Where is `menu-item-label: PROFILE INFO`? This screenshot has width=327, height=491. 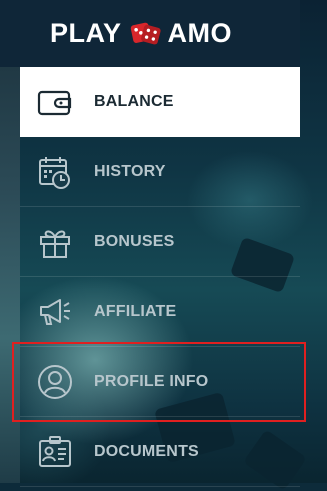 menu-item-label: PROFILE INFO is located at coordinates (151, 381).